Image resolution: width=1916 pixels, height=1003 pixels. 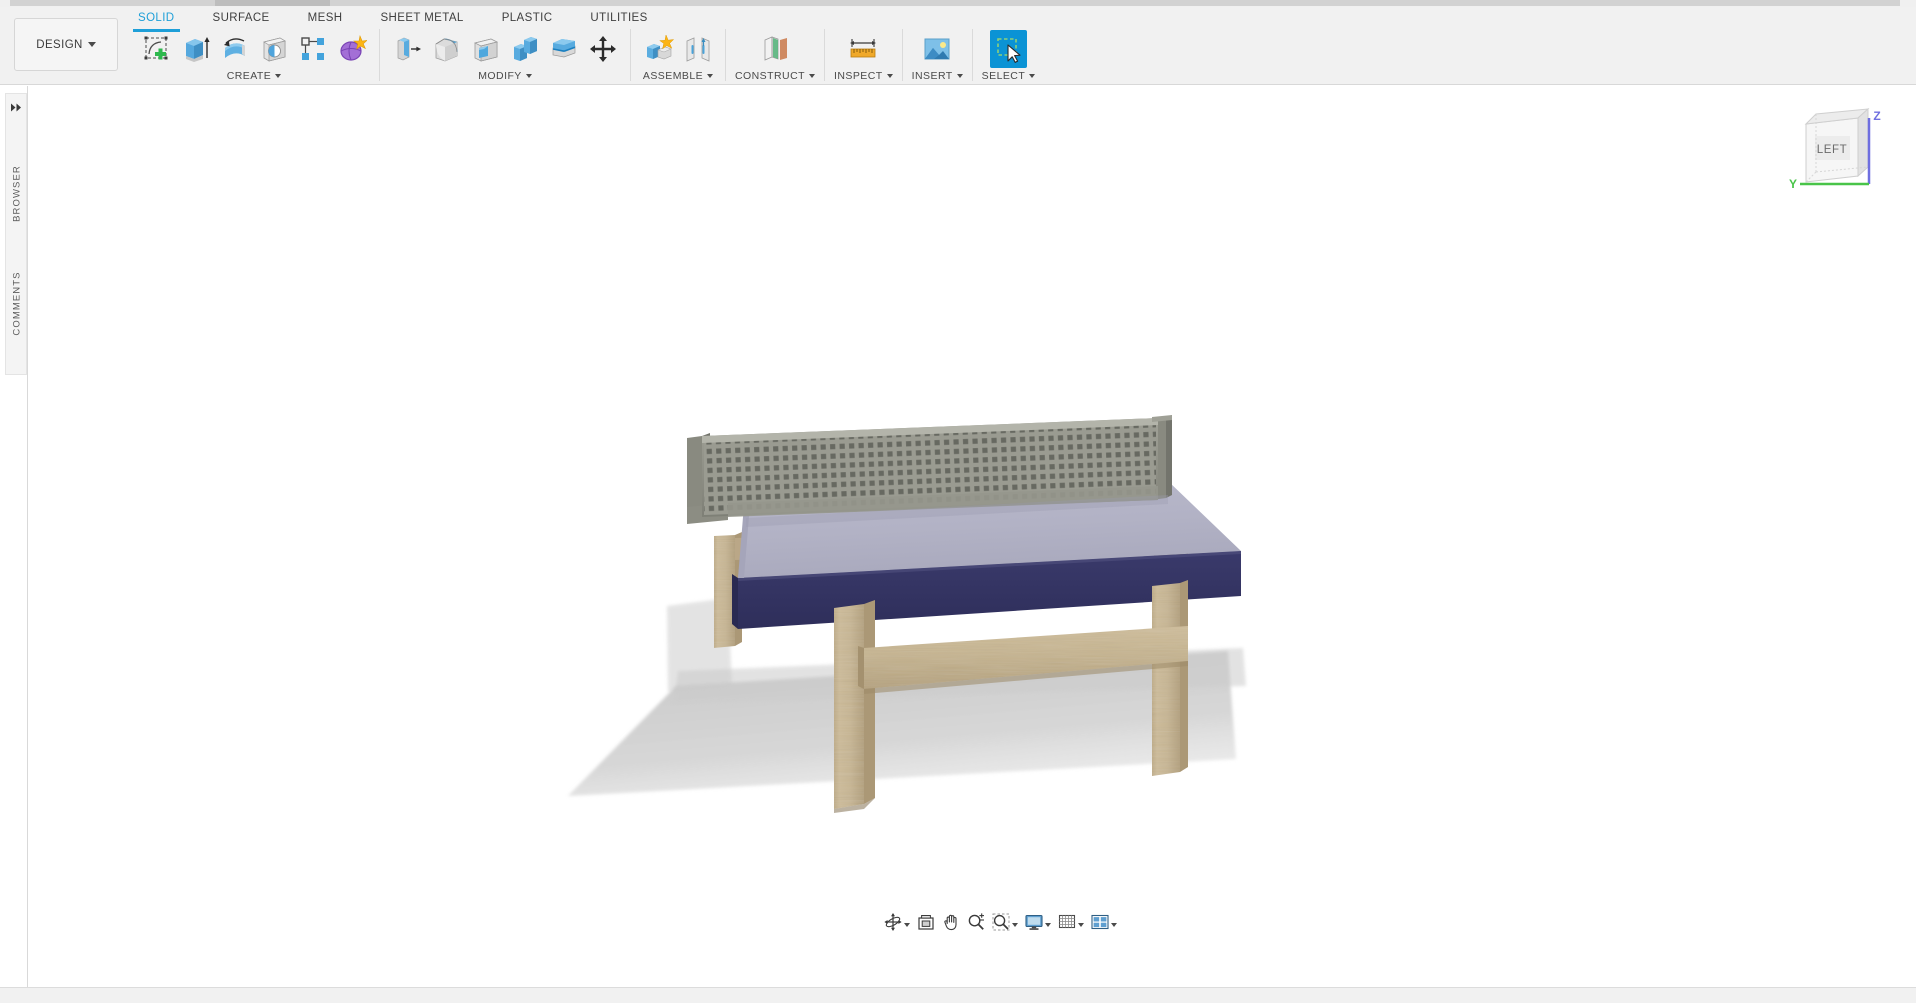 I want to click on panel-select: SELECT, so click(x=1009, y=57).